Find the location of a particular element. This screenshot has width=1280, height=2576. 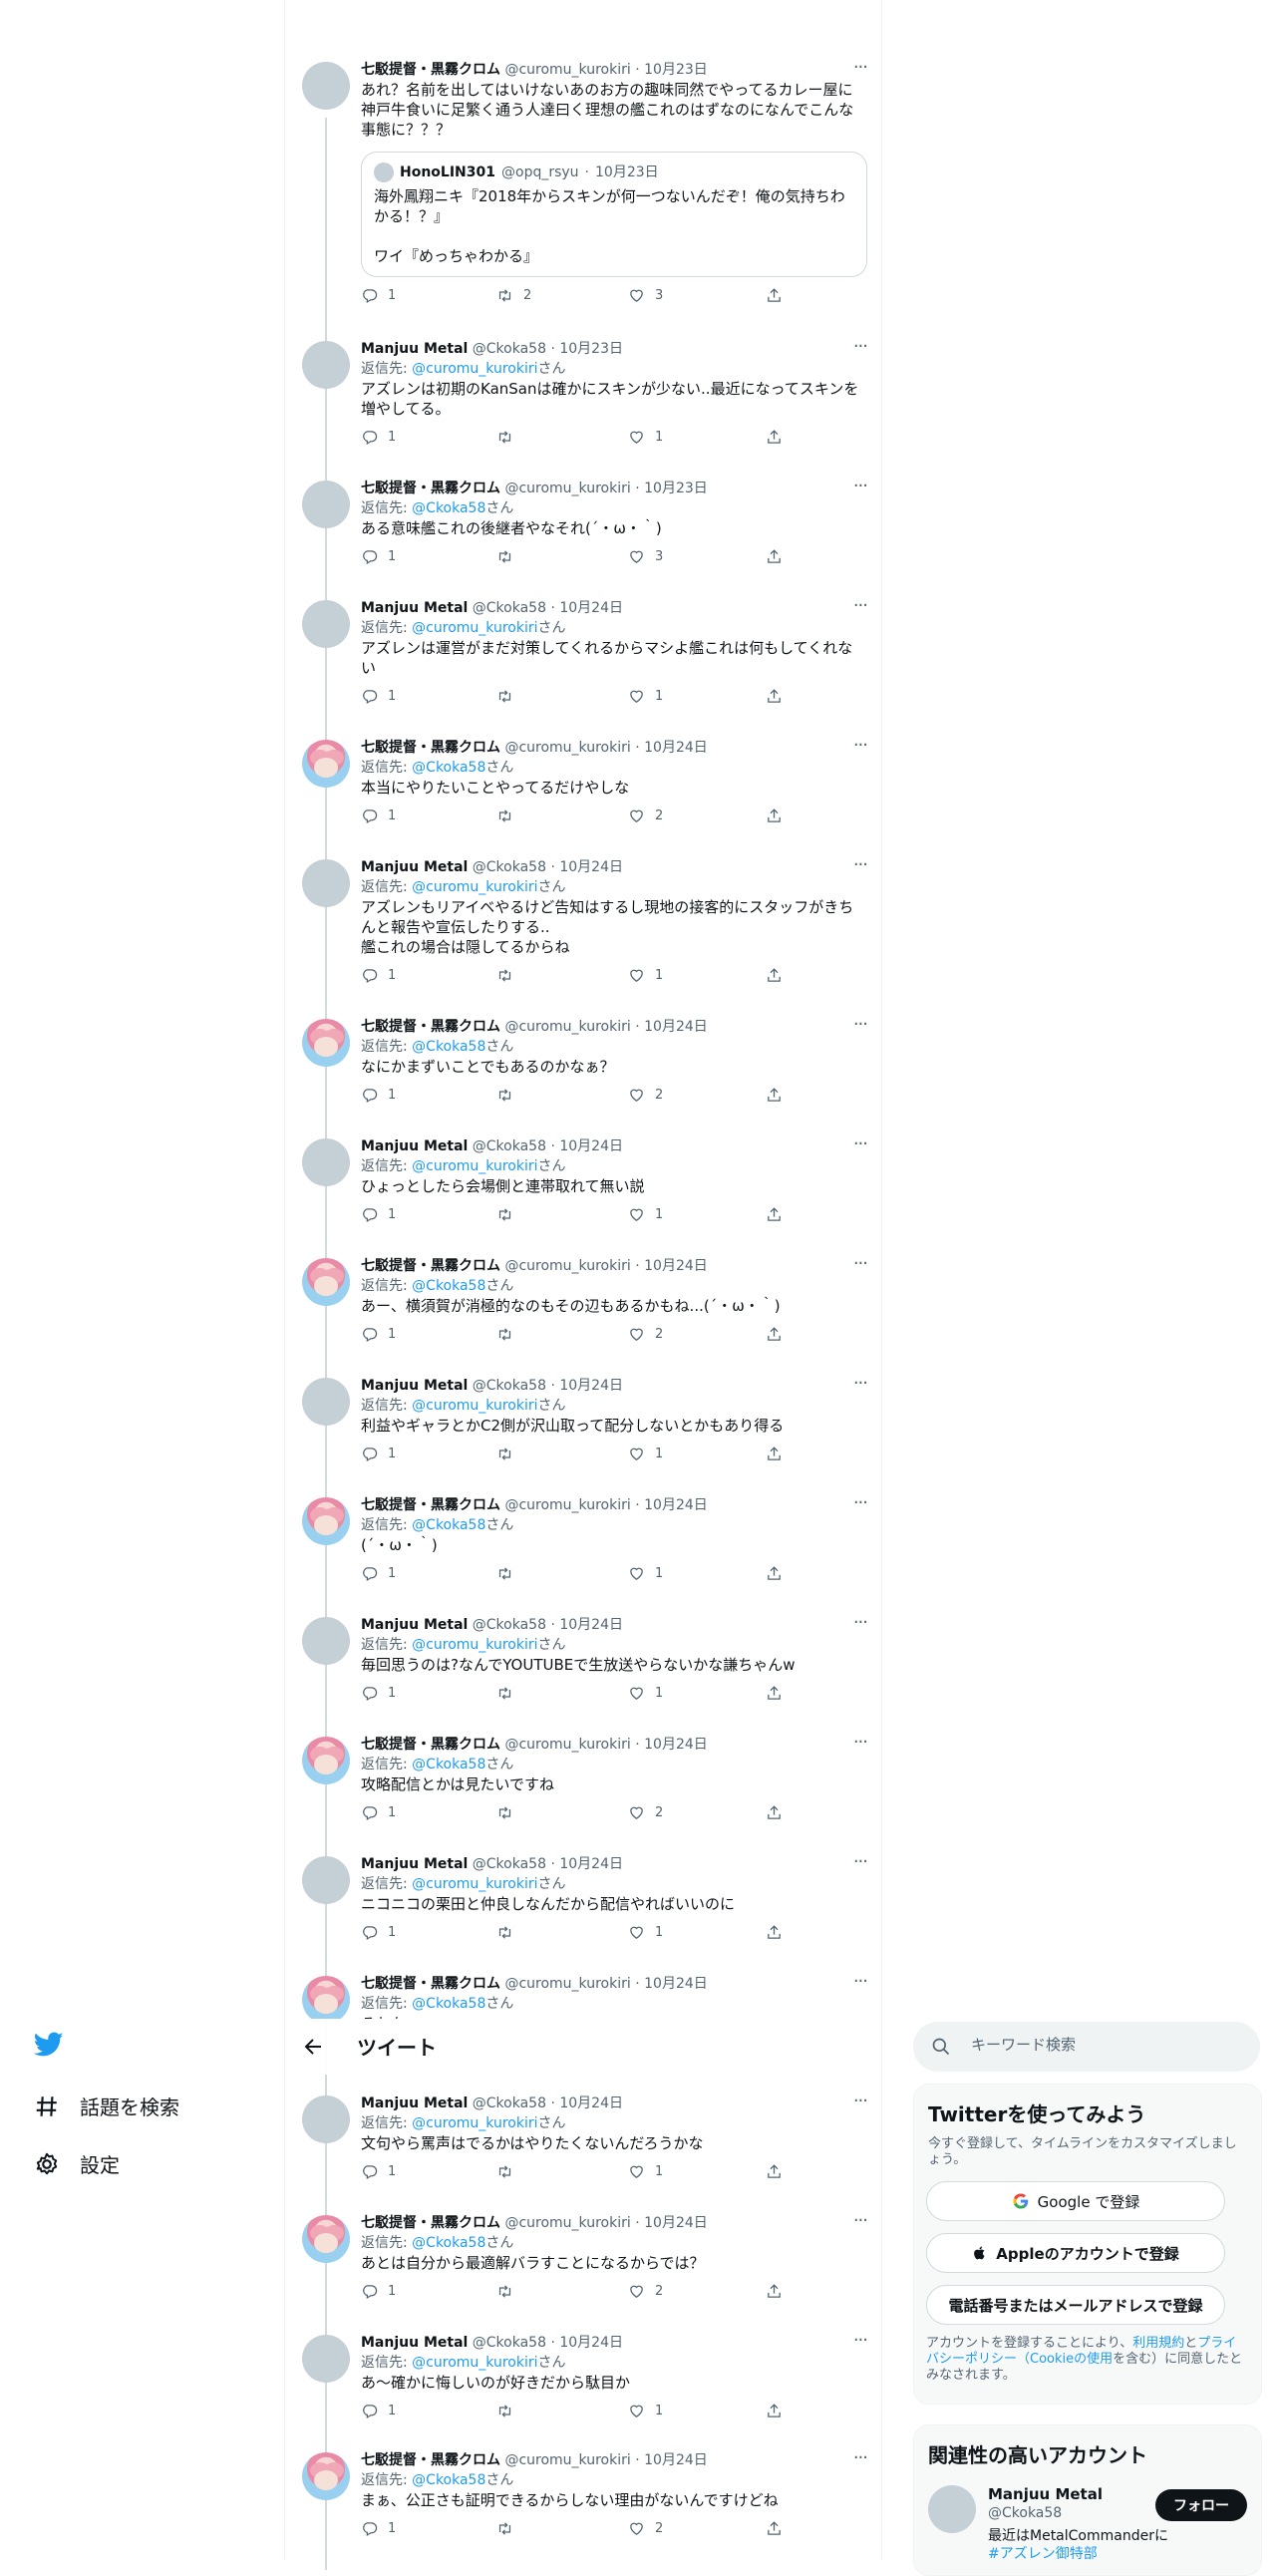

phone-email-signup-button: 電話番号またはメールアドレスで登録 is located at coordinates (1075, 2305).